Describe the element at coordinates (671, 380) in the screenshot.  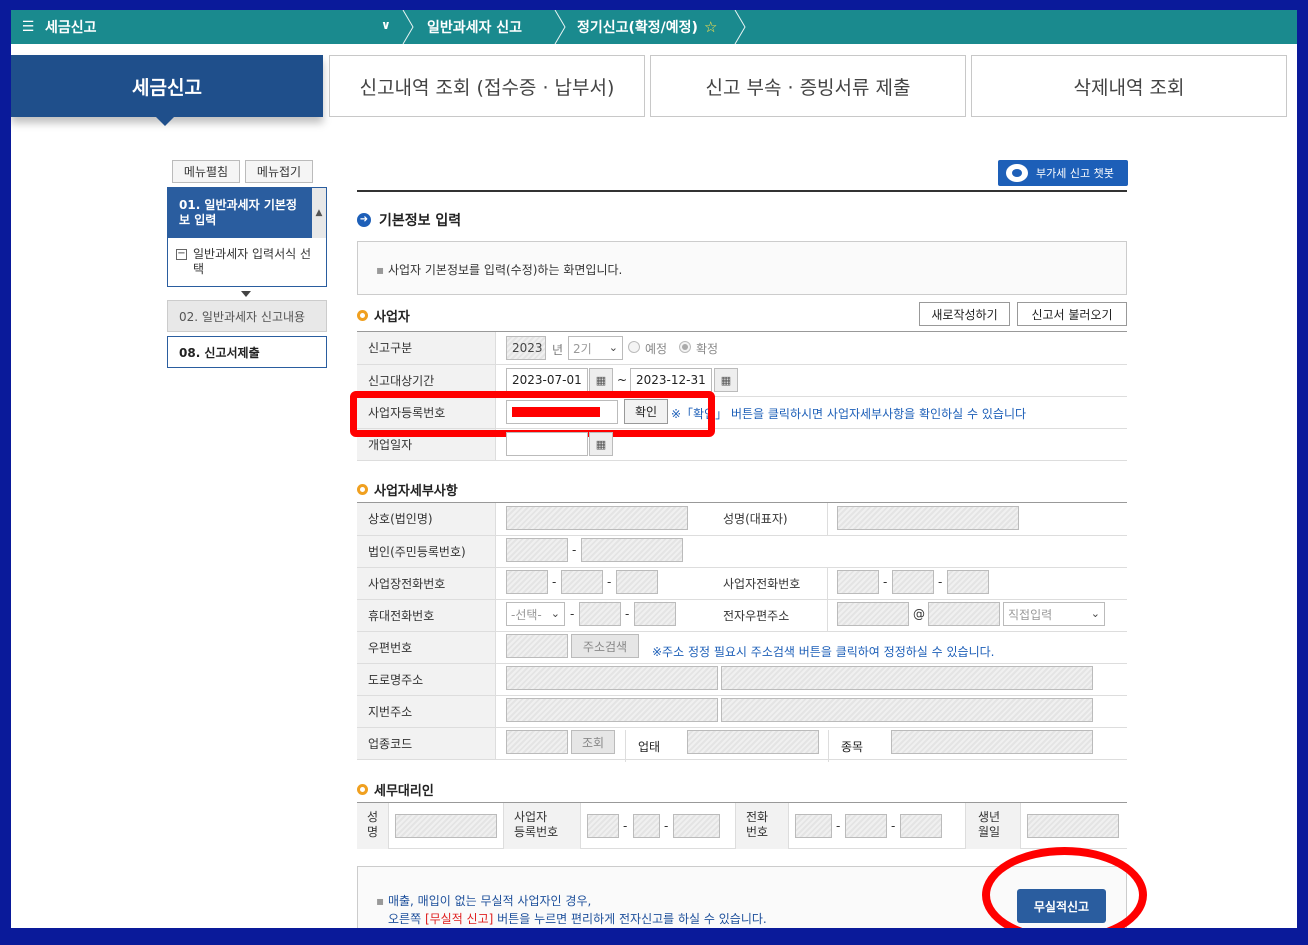
I see `date-to-input: 2023-12-31` at that location.